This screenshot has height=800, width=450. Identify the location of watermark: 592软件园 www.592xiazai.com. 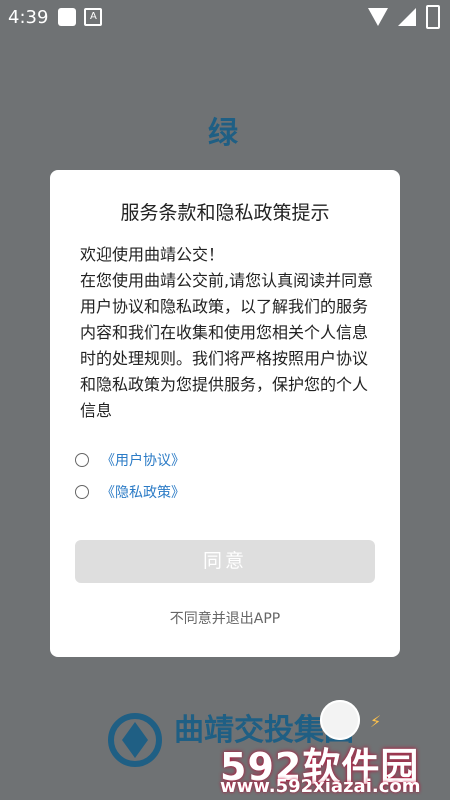
(335, 768).